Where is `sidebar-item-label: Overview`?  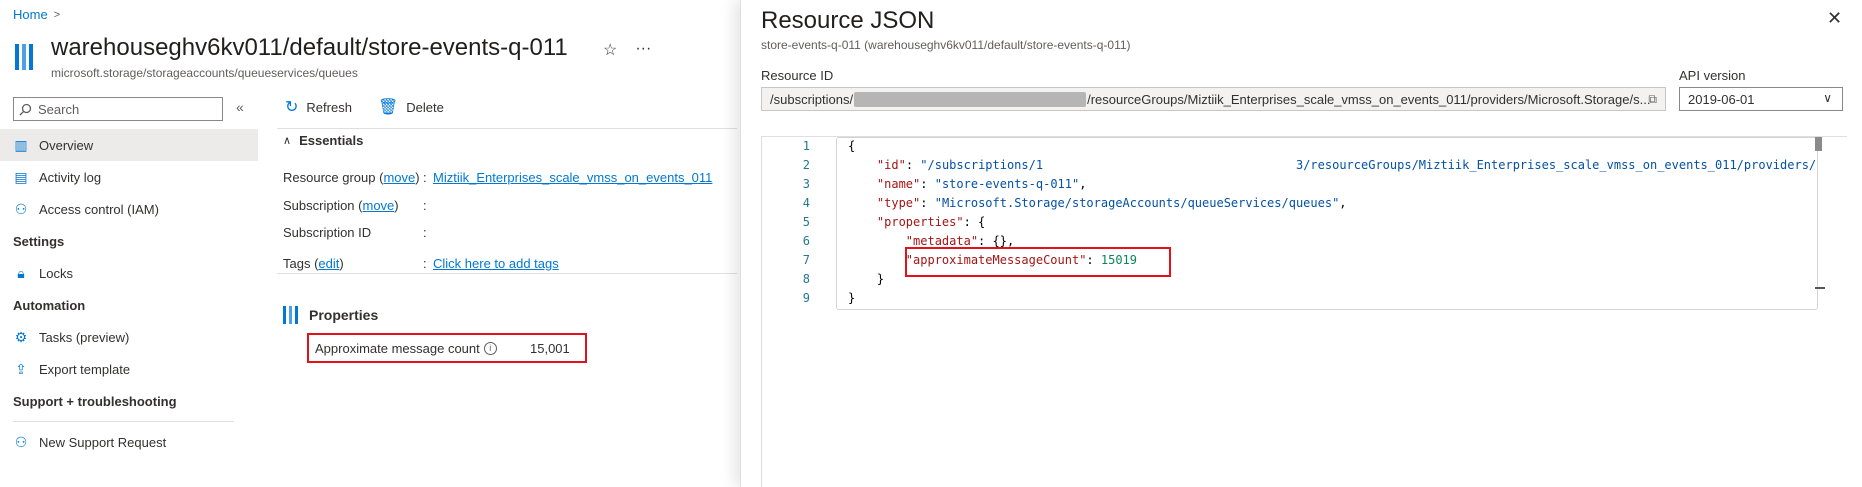 sidebar-item-label: Overview is located at coordinates (66, 145).